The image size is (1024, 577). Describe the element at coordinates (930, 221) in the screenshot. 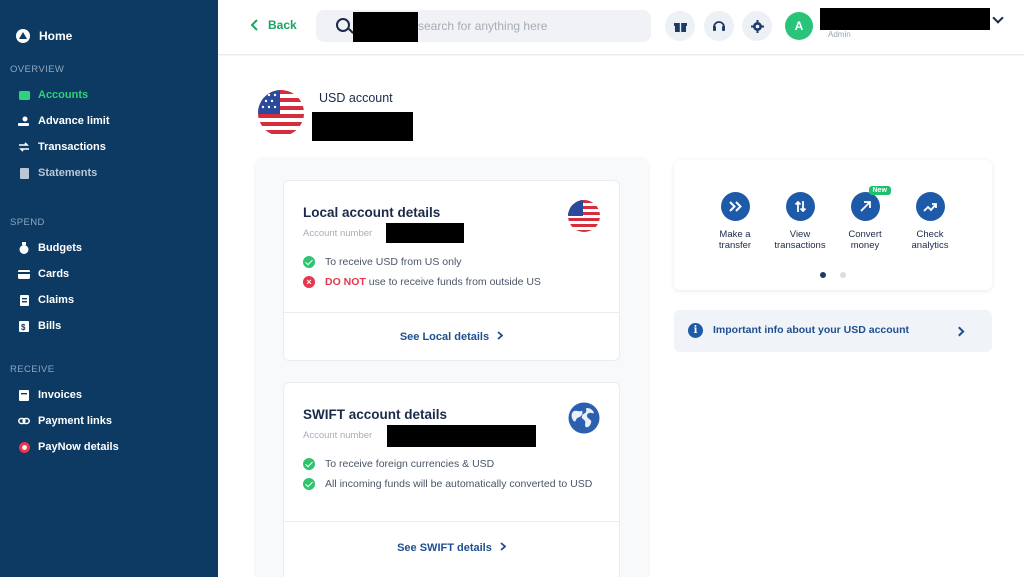

I see `check-analytics-button: Check analytics` at that location.